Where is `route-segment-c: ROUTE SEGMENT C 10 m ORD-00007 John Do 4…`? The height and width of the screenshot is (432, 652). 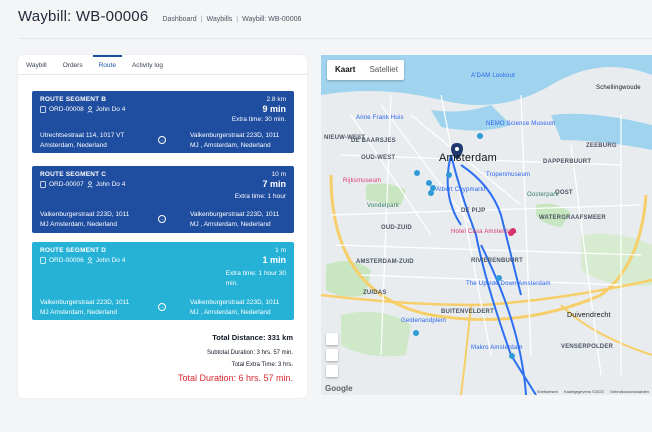 route-segment-c: ROUTE SEGMENT C 10 m ORD-00007 John Do 4… is located at coordinates (163, 199).